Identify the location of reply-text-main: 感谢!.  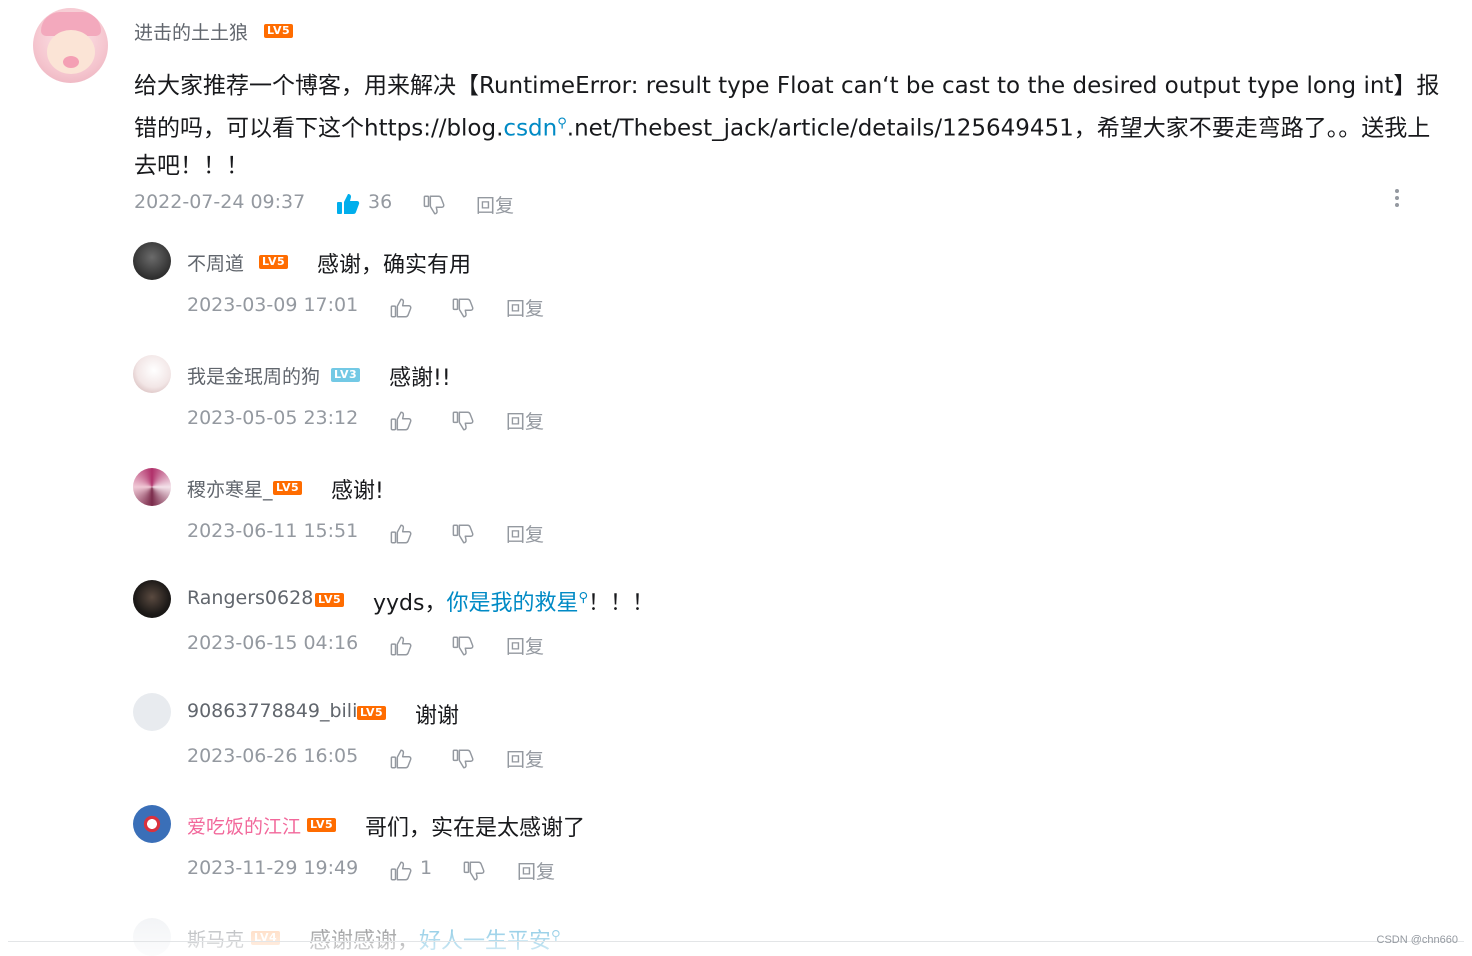
(357, 491).